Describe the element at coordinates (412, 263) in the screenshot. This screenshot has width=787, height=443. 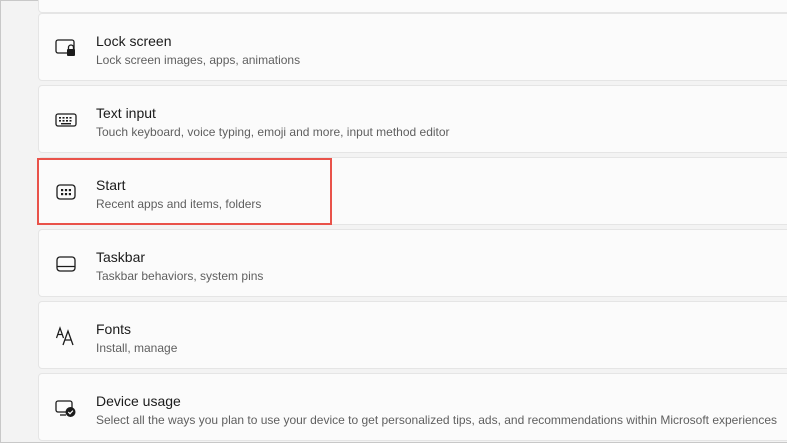
I see `taskbar-card: Taskbar Taskbar behaviors, system pins` at that location.